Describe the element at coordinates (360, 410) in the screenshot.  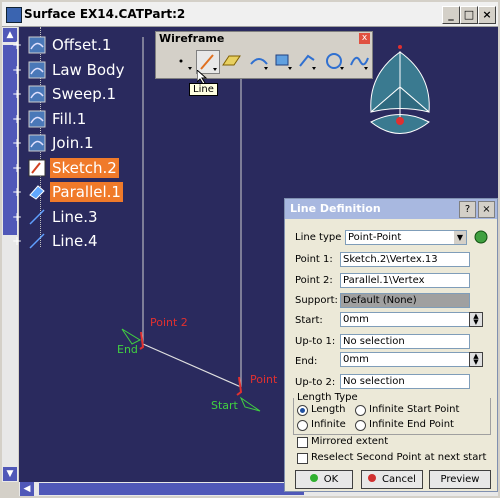
I see `infinite-start-radio` at that location.